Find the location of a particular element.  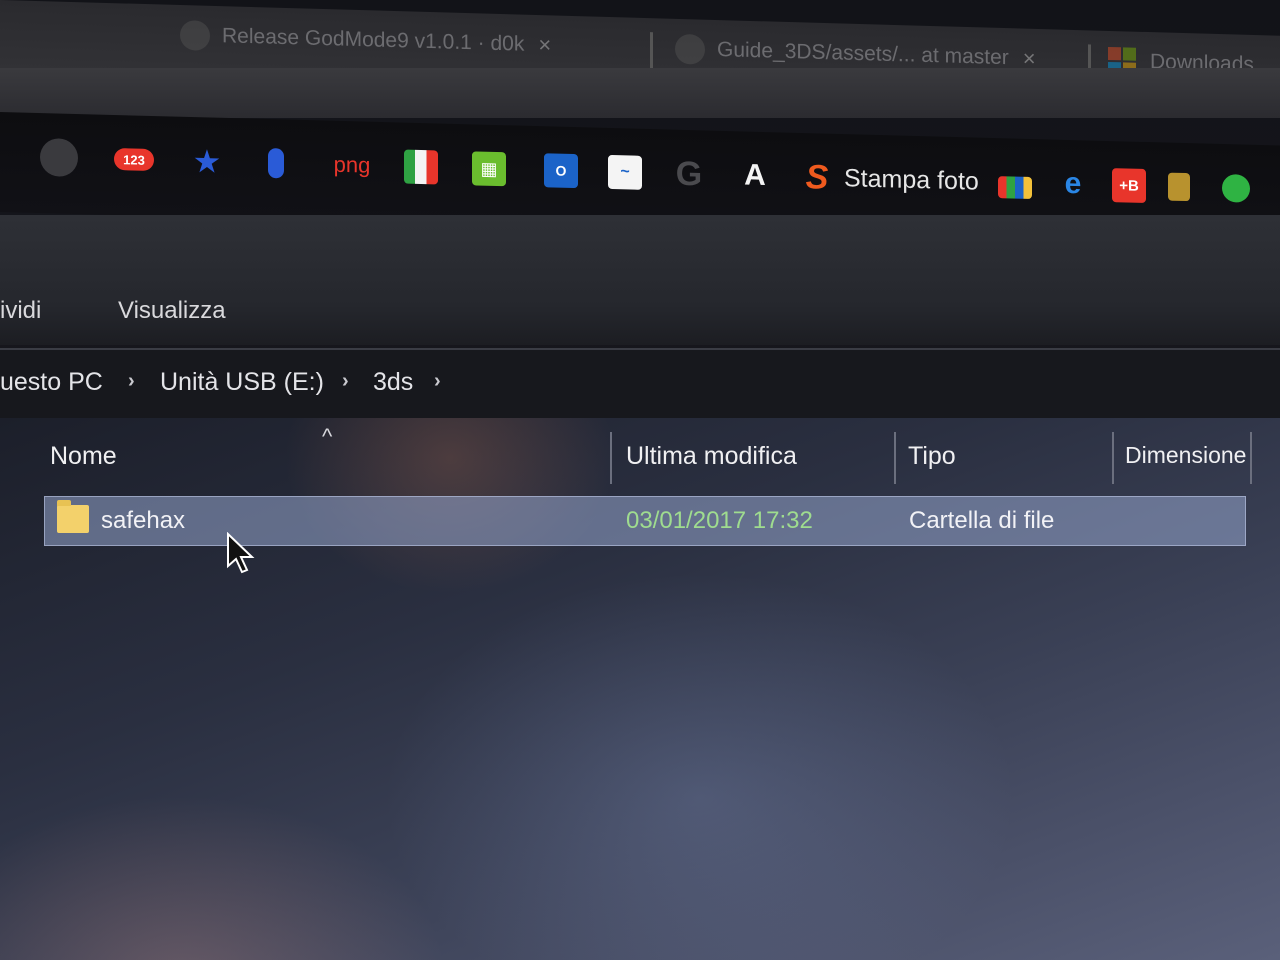

png-text-icon: png is located at coordinates (352, 164).